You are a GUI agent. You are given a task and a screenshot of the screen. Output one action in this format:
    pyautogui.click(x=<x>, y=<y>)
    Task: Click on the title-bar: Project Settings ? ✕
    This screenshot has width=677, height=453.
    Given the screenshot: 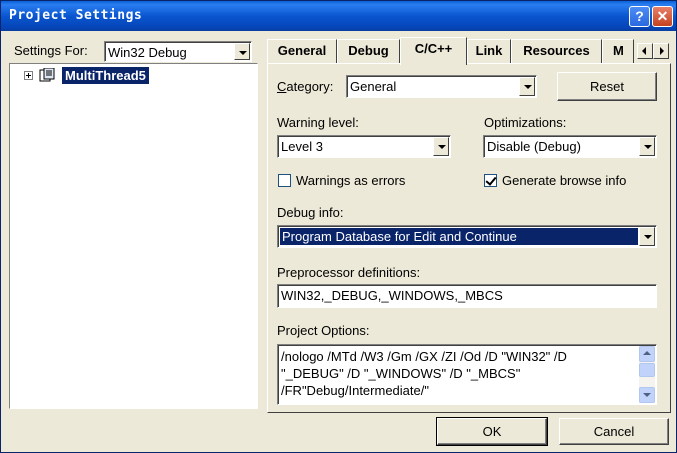 What is the action you would take?
    pyautogui.click(x=338, y=16)
    